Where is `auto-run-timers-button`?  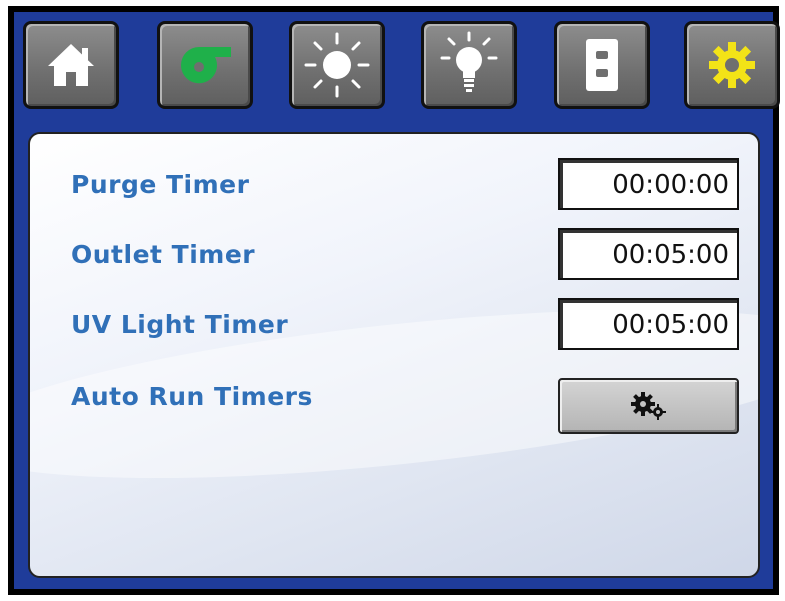 auto-run-timers-button is located at coordinates (648, 406).